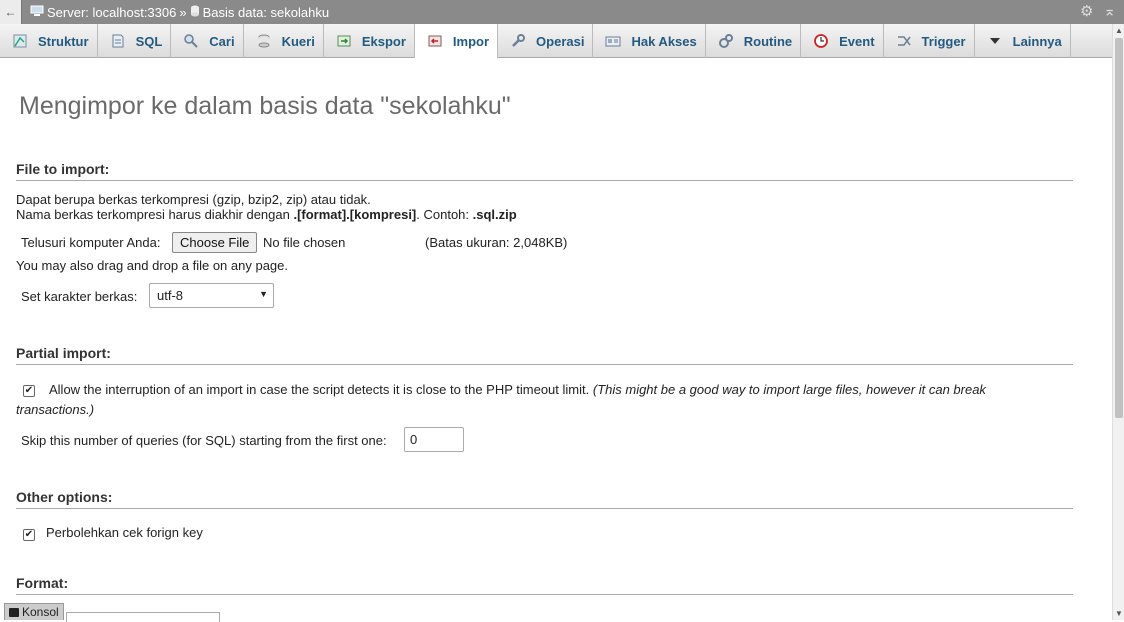 This screenshot has height=622, width=1124. What do you see at coordinates (264, 41) in the screenshot?
I see `query-icon` at bounding box center [264, 41].